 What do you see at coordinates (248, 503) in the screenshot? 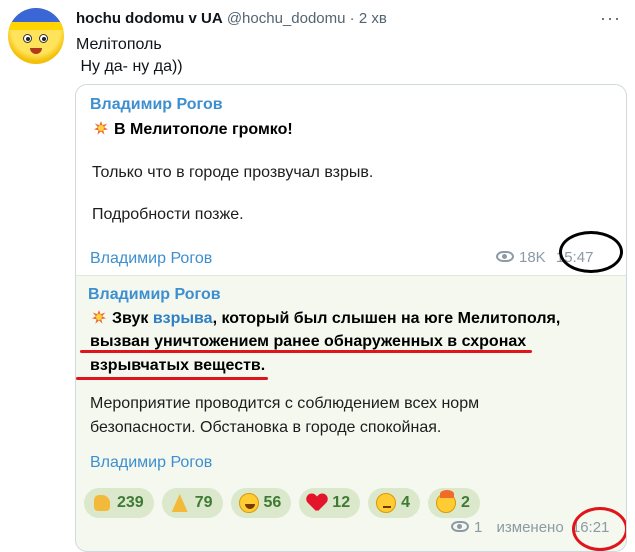
I see `grinning-face-icon` at bounding box center [248, 503].